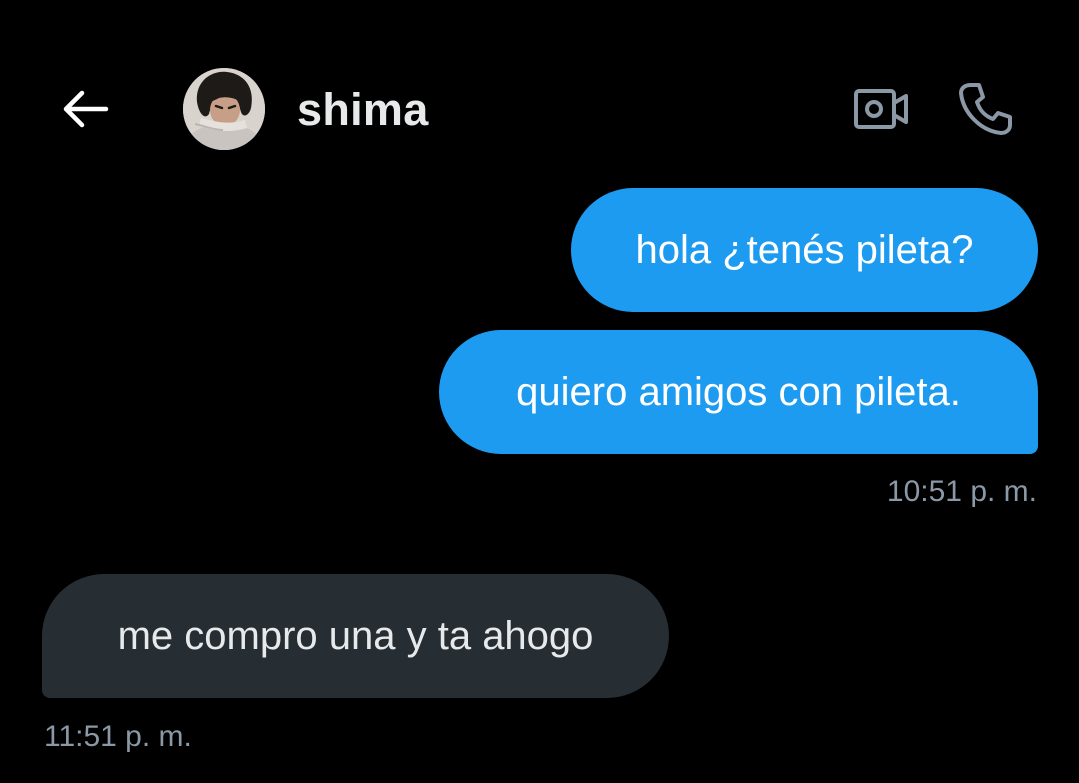 The width and height of the screenshot is (1079, 783). I want to click on message-text: hola ¿tenés pileta?, so click(804, 249).